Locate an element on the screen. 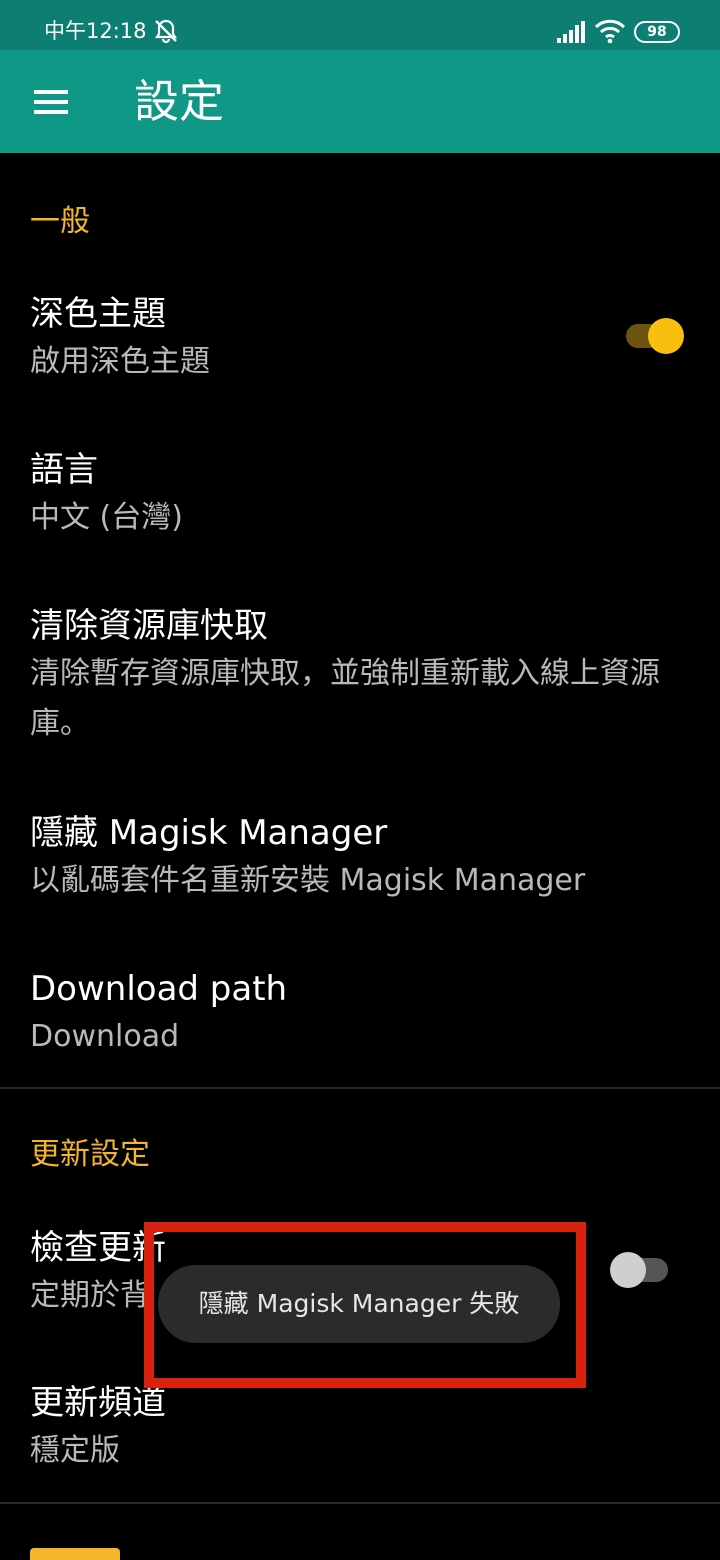  pref-download-path-summary: Download is located at coordinates (105, 1036).